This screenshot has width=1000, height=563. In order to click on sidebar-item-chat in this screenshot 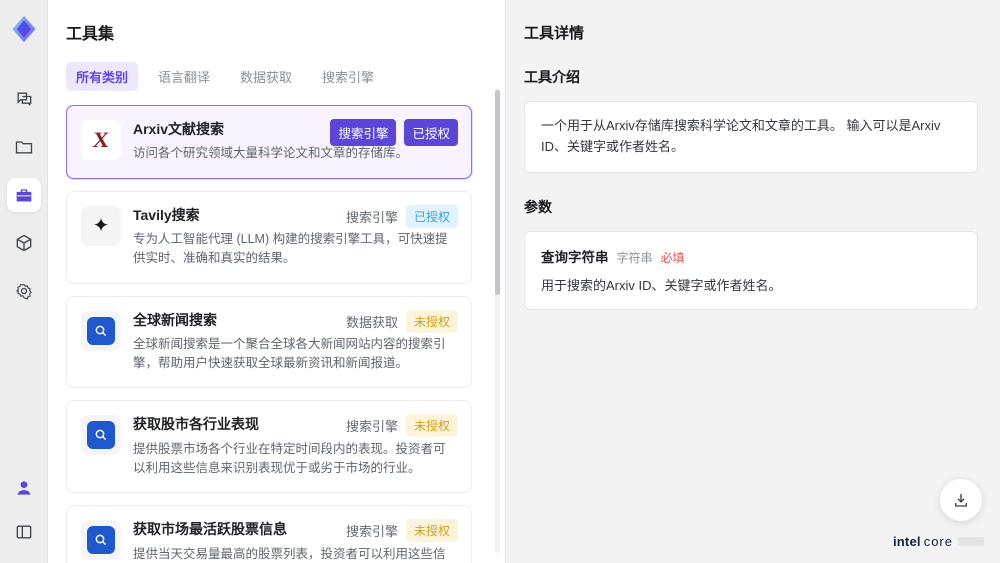, I will do `click(24, 99)`.